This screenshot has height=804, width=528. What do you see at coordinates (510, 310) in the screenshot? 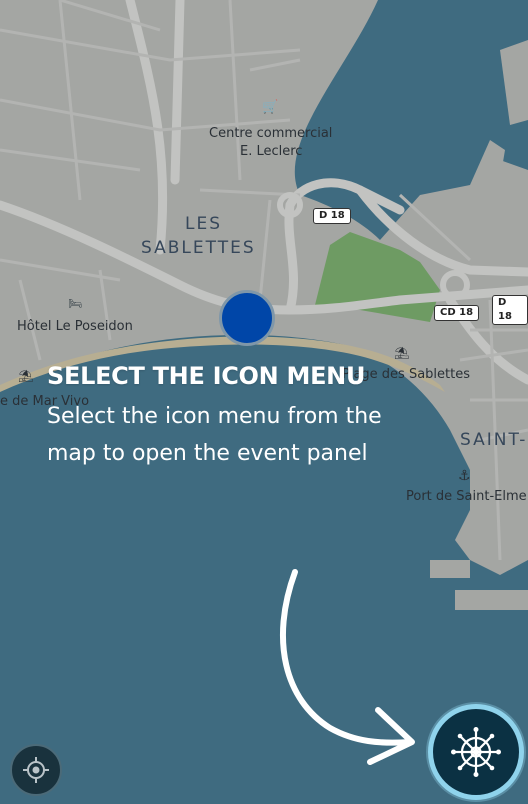
I see `road-shield-d18-right: D 18` at bounding box center [510, 310].